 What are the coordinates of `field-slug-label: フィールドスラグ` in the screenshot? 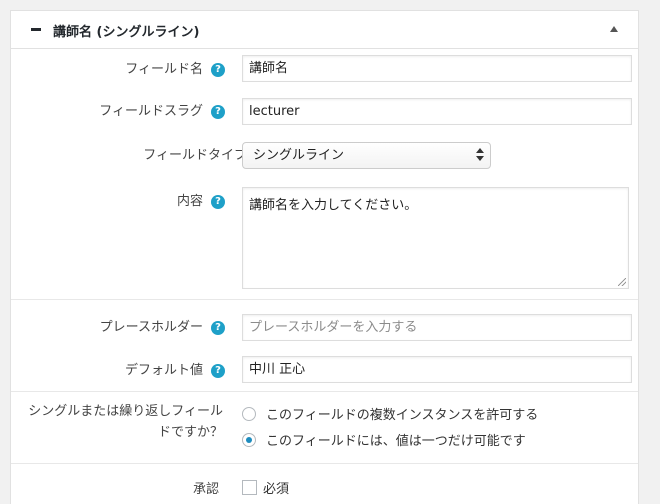 It's located at (151, 111).